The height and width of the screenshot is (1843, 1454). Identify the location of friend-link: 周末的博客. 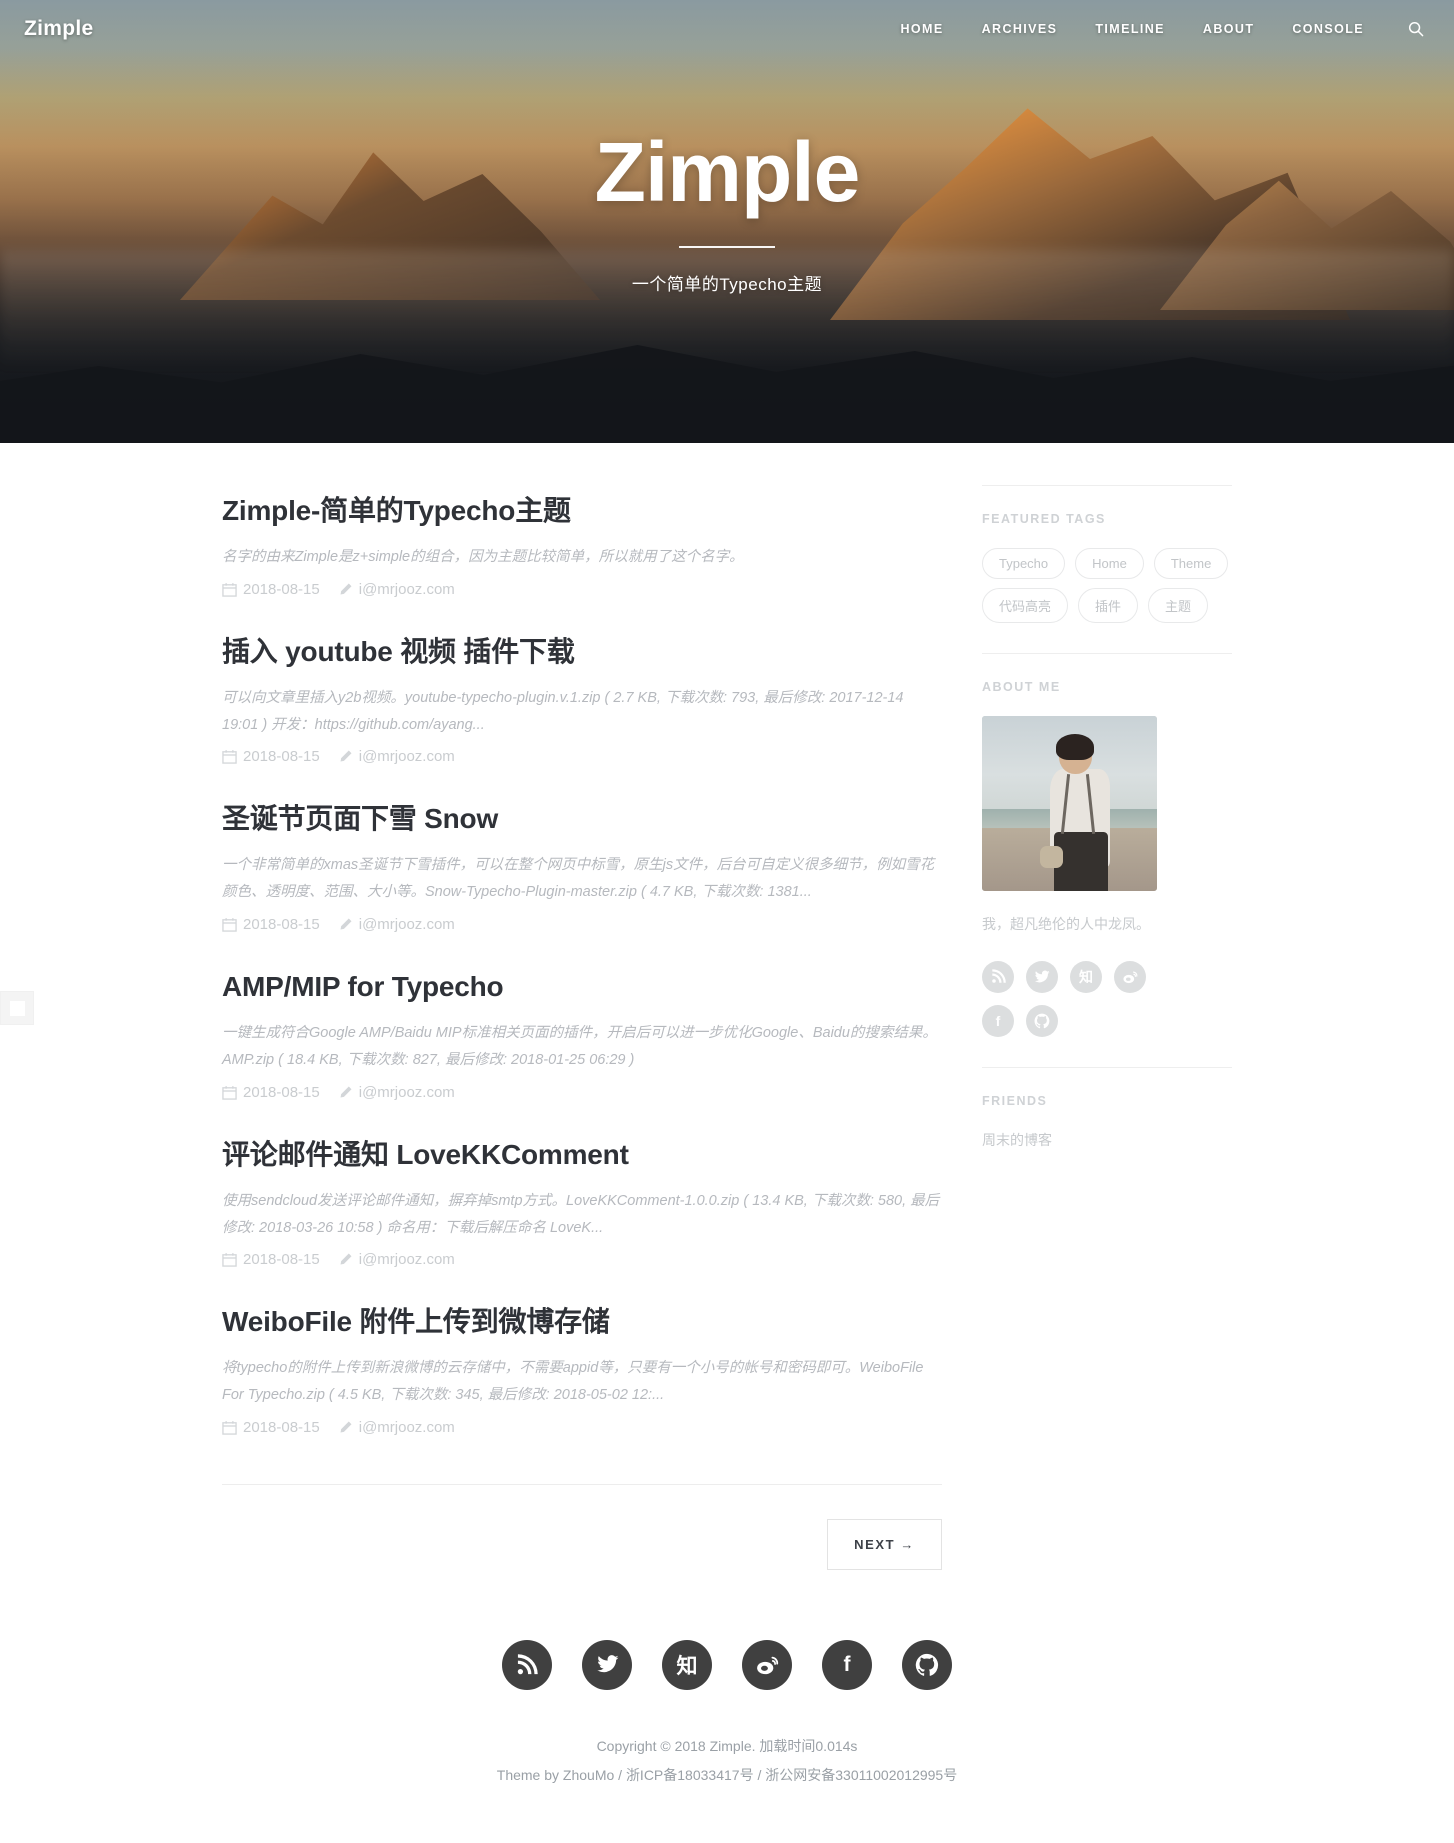
(1017, 1140).